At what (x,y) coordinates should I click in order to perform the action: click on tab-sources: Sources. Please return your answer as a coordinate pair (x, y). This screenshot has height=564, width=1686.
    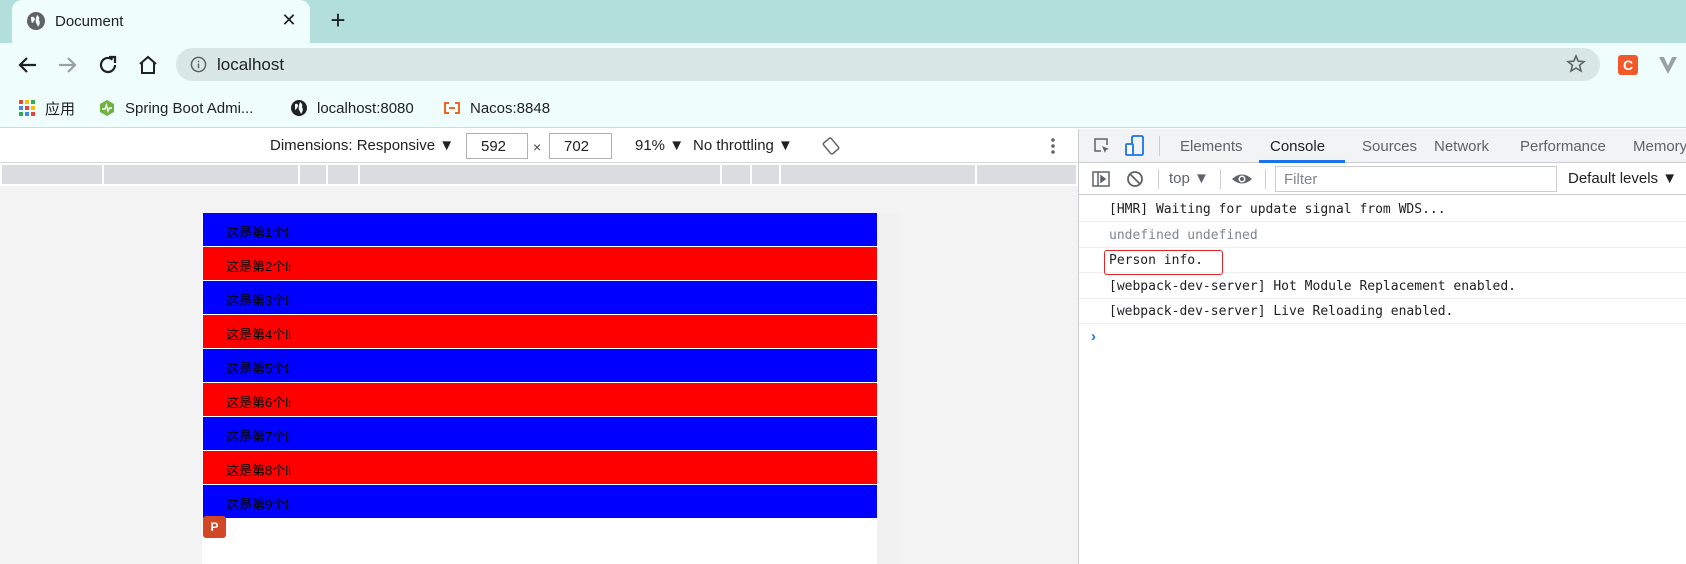
    Looking at the image, I should click on (1389, 146).